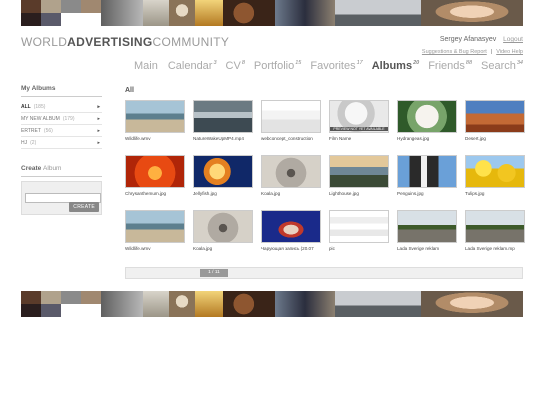  Describe the element at coordinates (495, 171) in the screenshot. I see `tulip-thumb` at that location.